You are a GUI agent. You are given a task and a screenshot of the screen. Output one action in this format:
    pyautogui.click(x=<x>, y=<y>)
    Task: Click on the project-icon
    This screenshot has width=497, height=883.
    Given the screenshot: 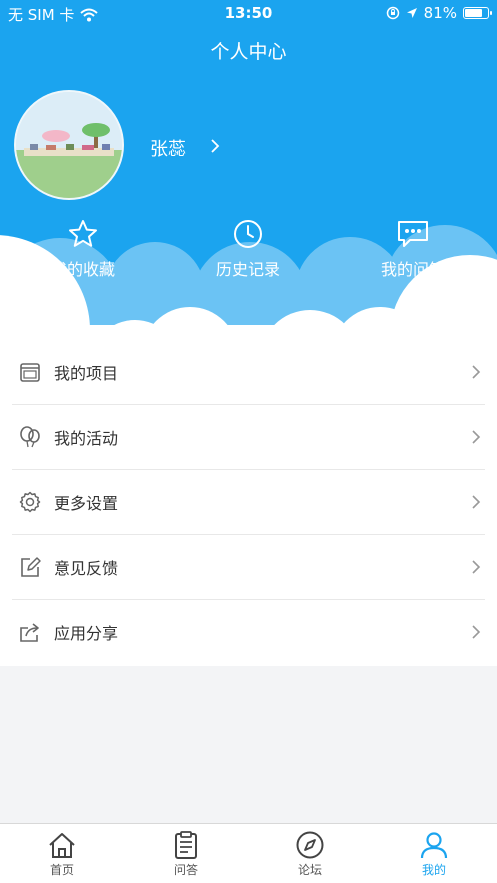 What is the action you would take?
    pyautogui.click(x=30, y=372)
    